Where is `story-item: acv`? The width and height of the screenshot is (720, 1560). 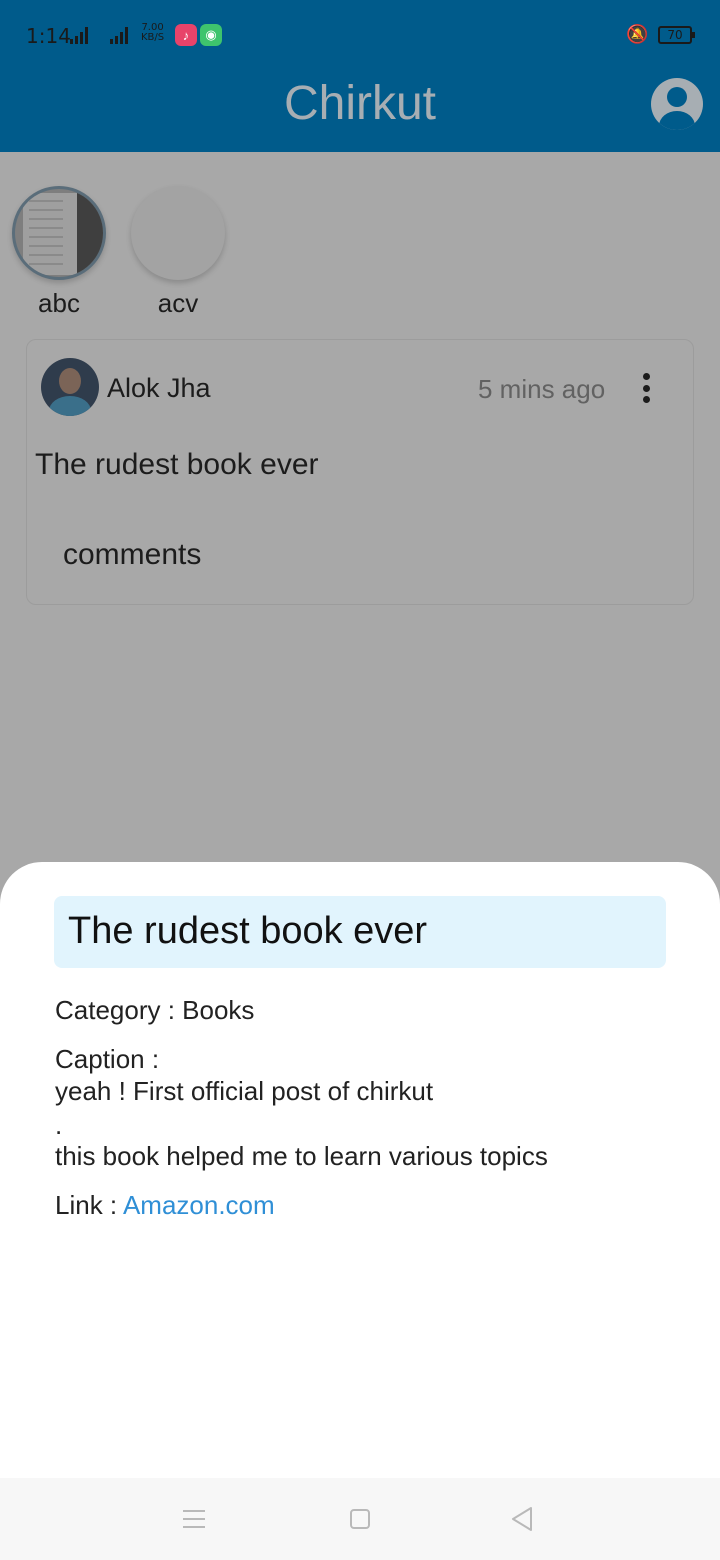 story-item: acv is located at coordinates (178, 252).